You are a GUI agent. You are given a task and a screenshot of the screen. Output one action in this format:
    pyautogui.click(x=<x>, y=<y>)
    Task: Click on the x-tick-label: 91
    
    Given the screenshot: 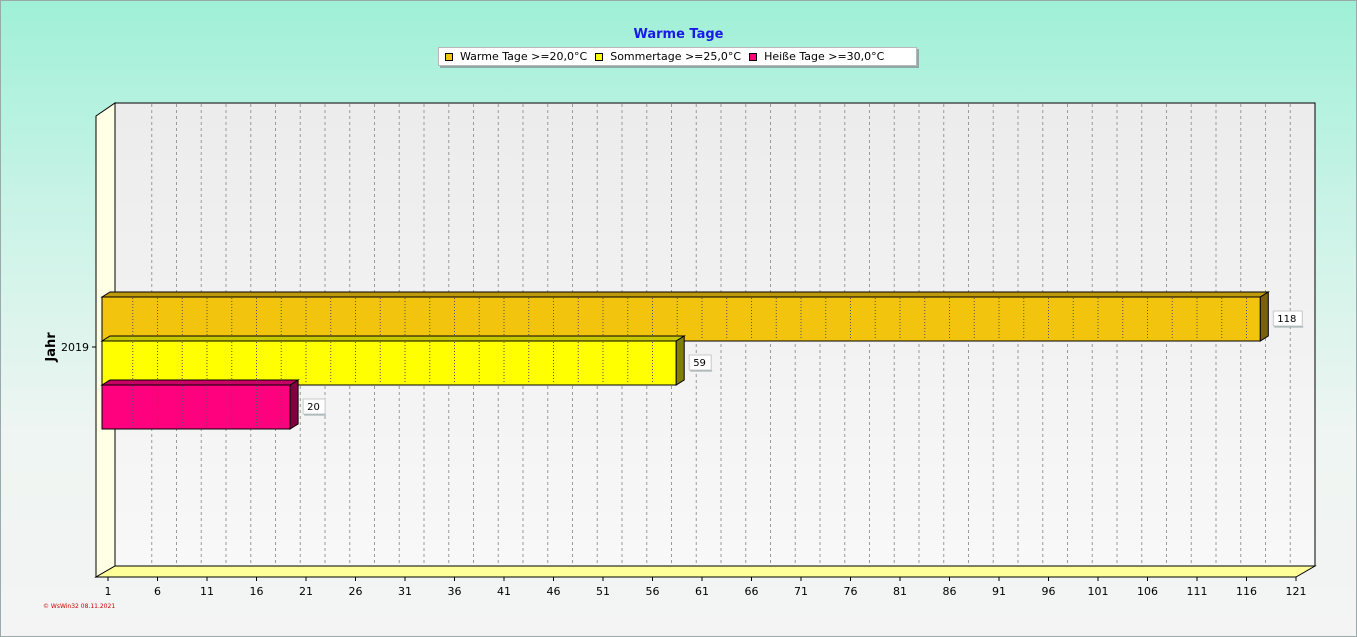 What is the action you would take?
    pyautogui.click(x=999, y=591)
    